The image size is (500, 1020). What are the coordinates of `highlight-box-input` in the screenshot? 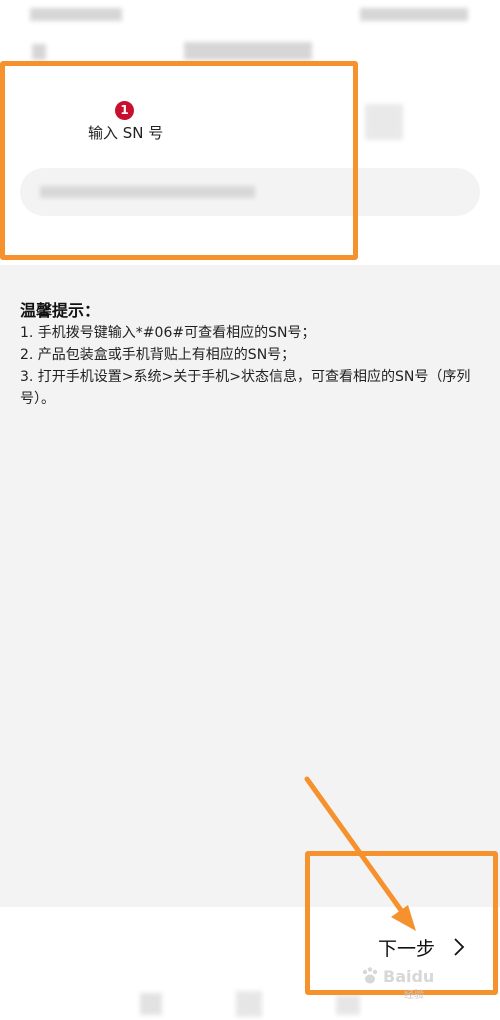 It's located at (179, 160).